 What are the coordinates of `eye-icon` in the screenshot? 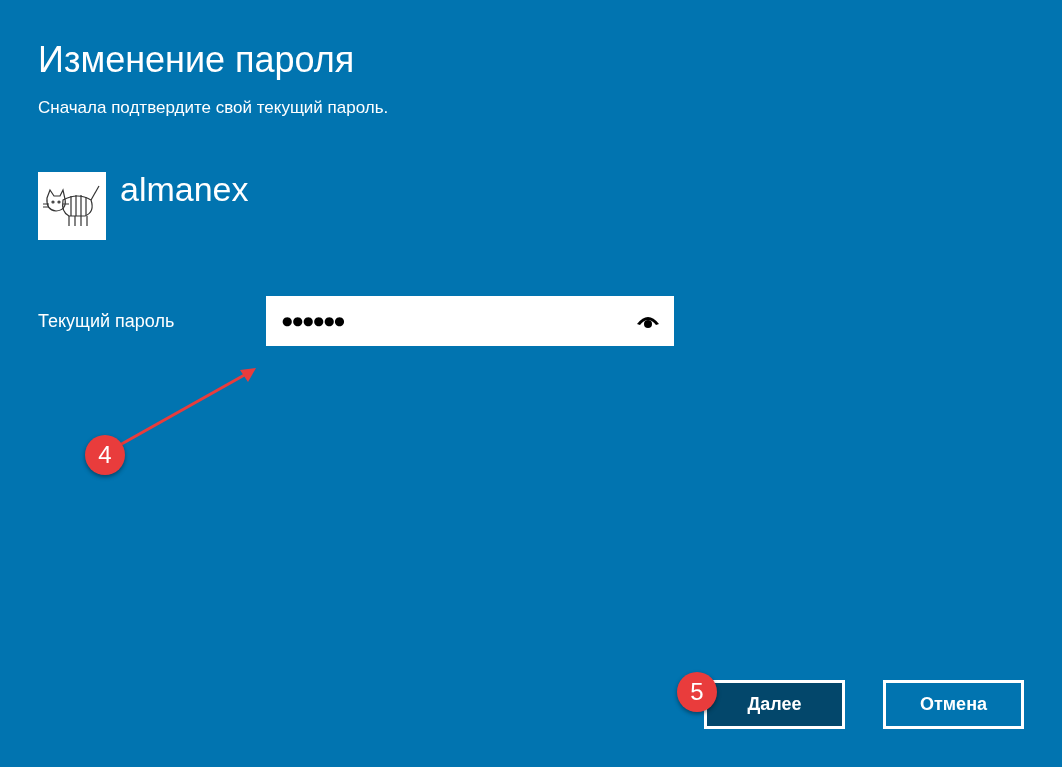 It's located at (648, 321).